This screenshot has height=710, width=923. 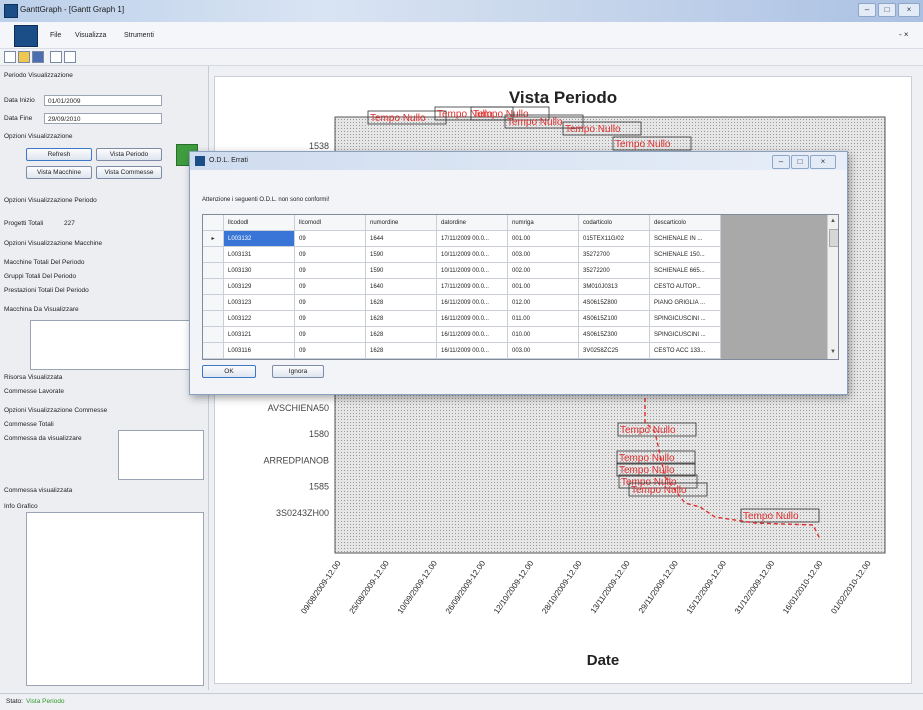 I want to click on grid-cell: L003123, so click(x=259, y=302).